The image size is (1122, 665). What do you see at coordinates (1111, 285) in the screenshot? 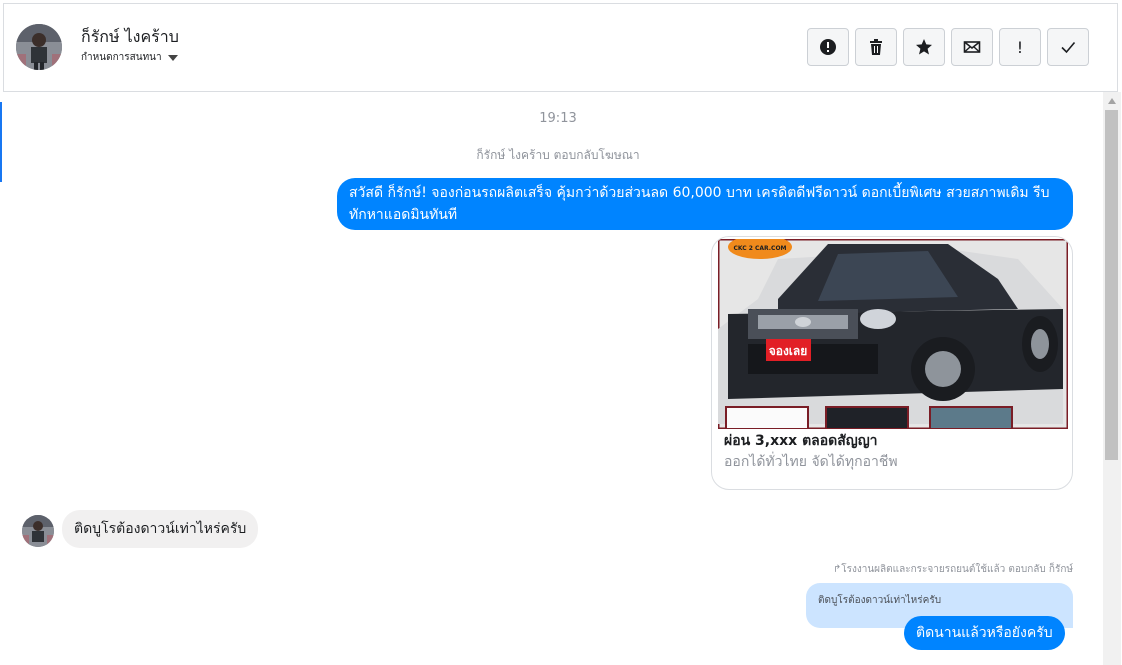
I see `scroll-thumb` at bounding box center [1111, 285].